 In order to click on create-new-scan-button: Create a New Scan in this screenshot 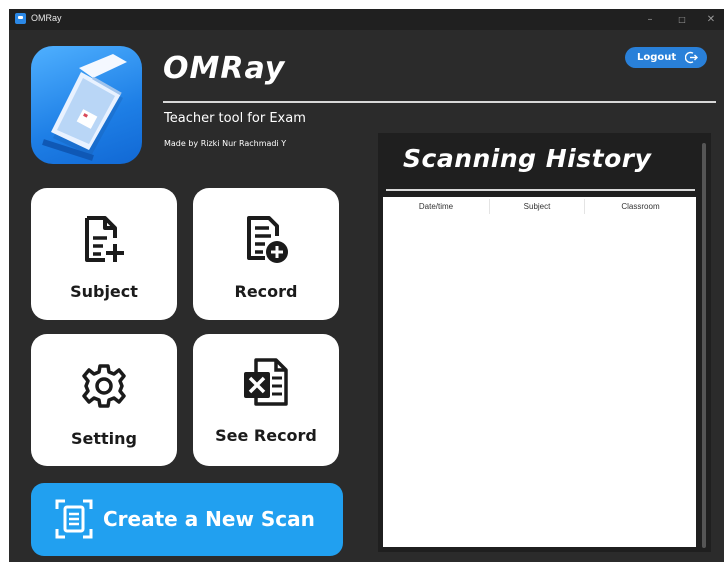, I will do `click(187, 519)`.